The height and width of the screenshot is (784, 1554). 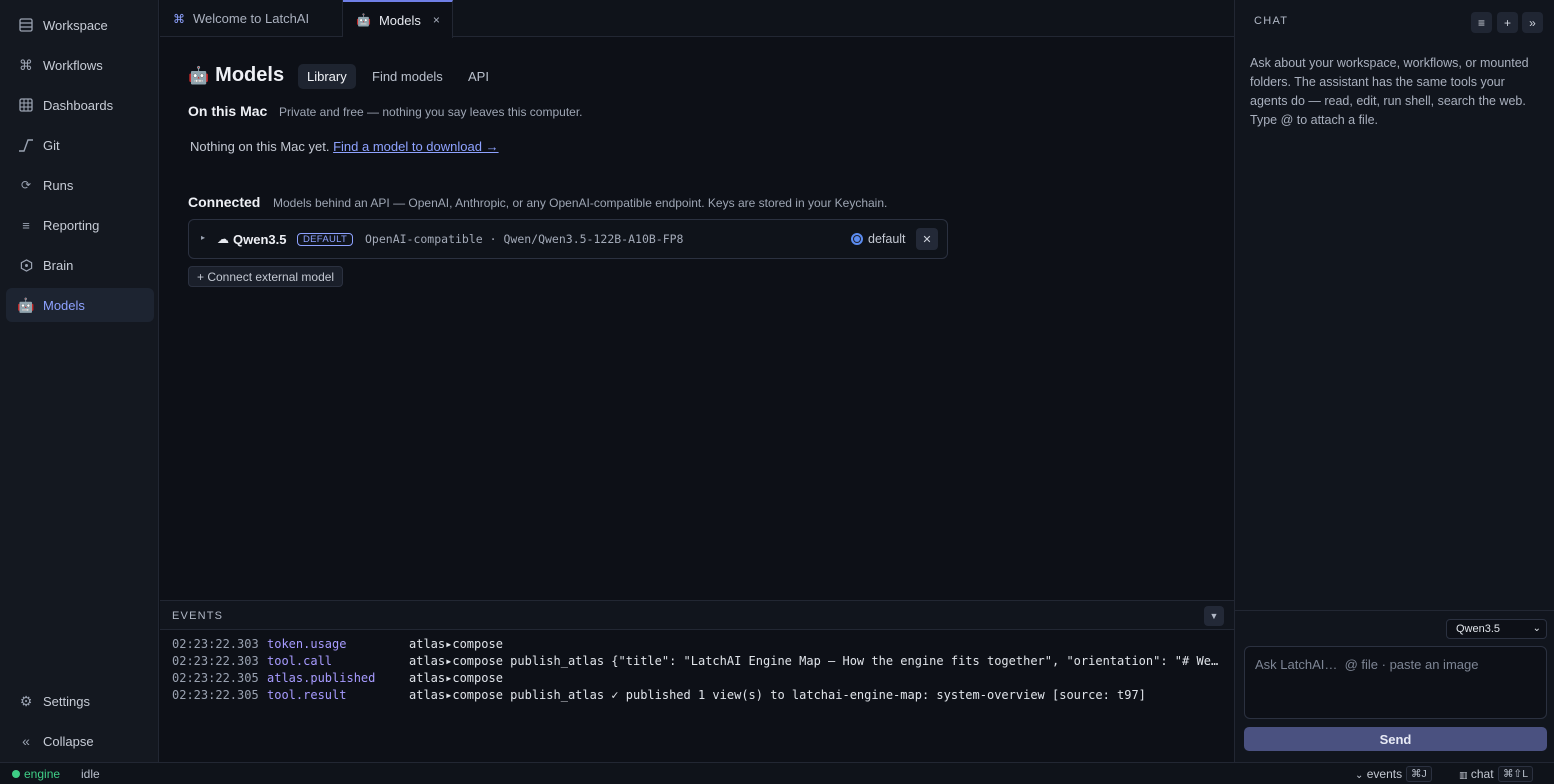 What do you see at coordinates (1482, 774) in the screenshot?
I see `chat-toggle-label: chat` at bounding box center [1482, 774].